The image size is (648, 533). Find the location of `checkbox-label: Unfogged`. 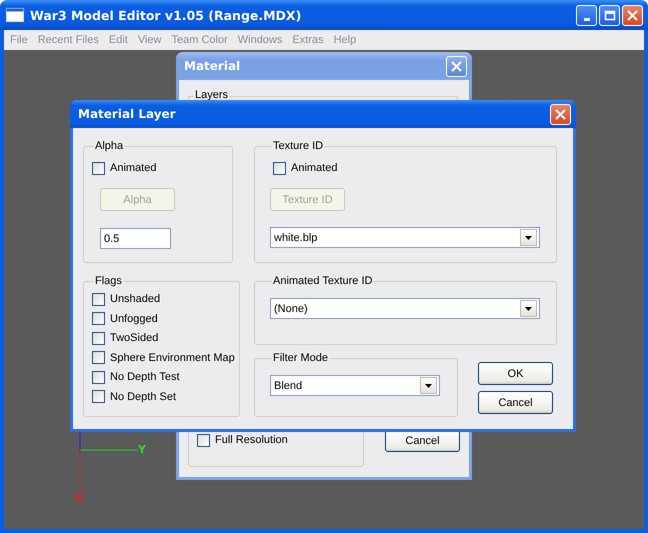

checkbox-label: Unfogged is located at coordinates (134, 318).